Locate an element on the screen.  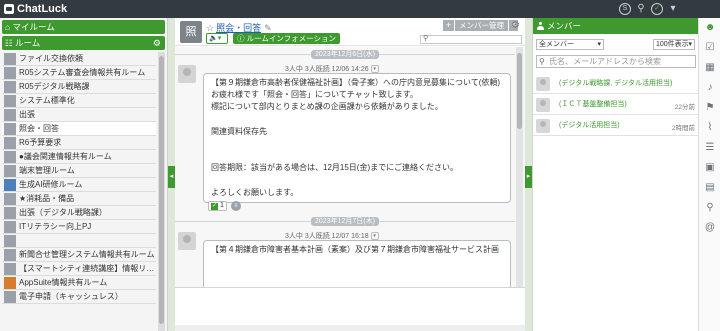
member-row: (デジタル活用担当) 2時間前 is located at coordinates (616, 126).